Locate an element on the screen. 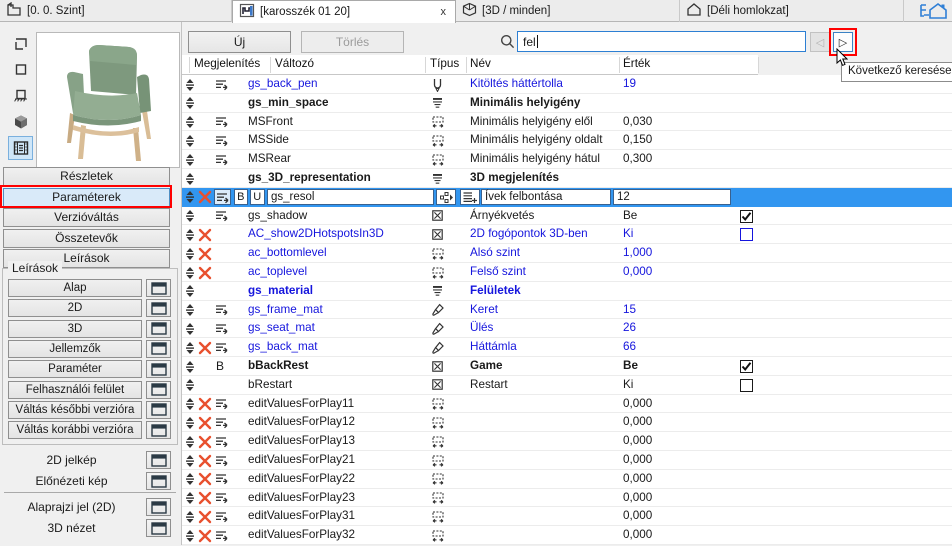  tab-1: [0. 0. Szint] is located at coordinates (116, 11).